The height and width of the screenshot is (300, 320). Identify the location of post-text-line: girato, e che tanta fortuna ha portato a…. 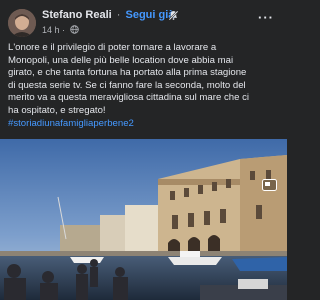
(127, 73).